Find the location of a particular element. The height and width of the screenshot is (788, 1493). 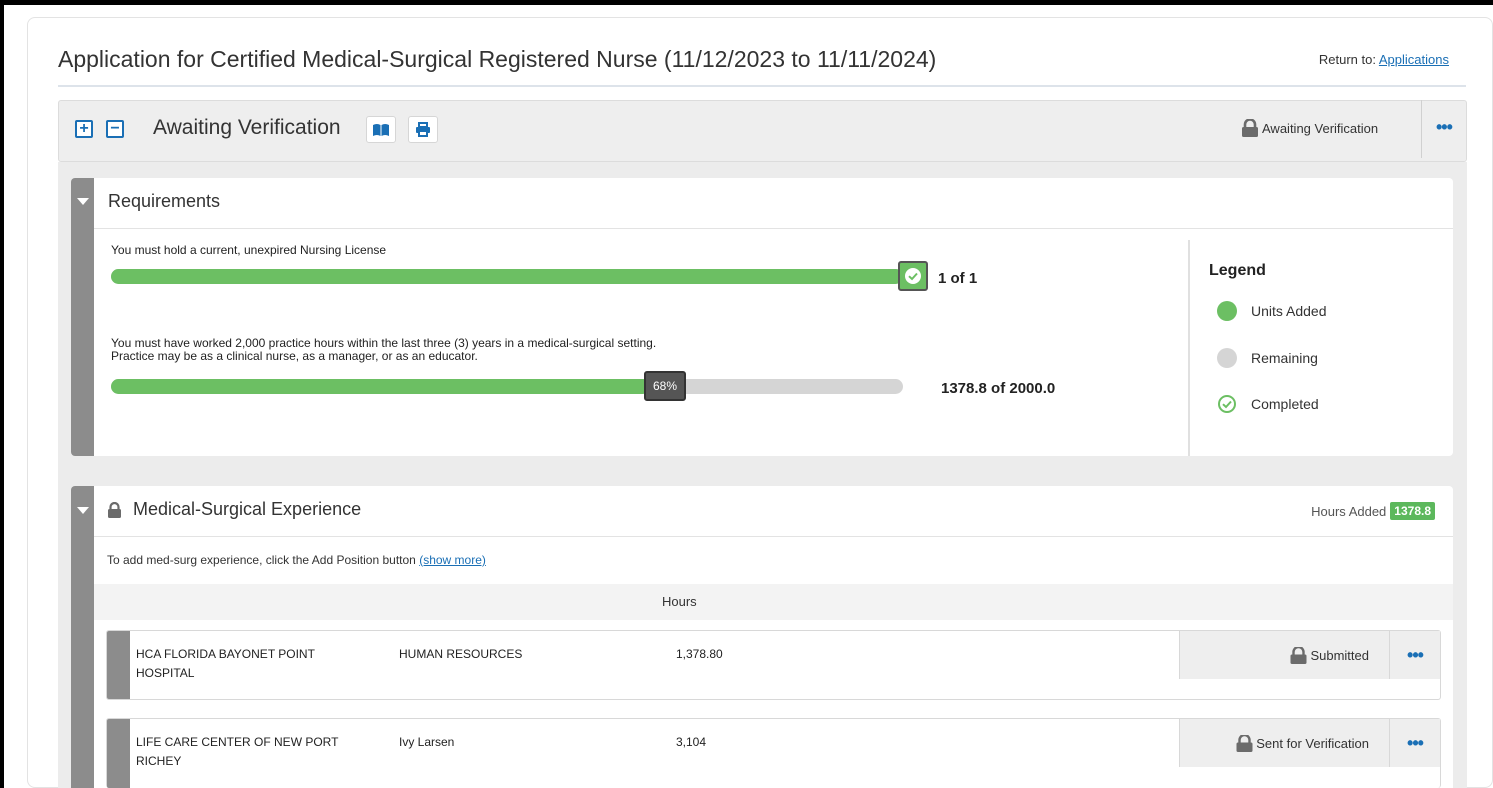

requirements-toggle-rail is located at coordinates (82, 317).